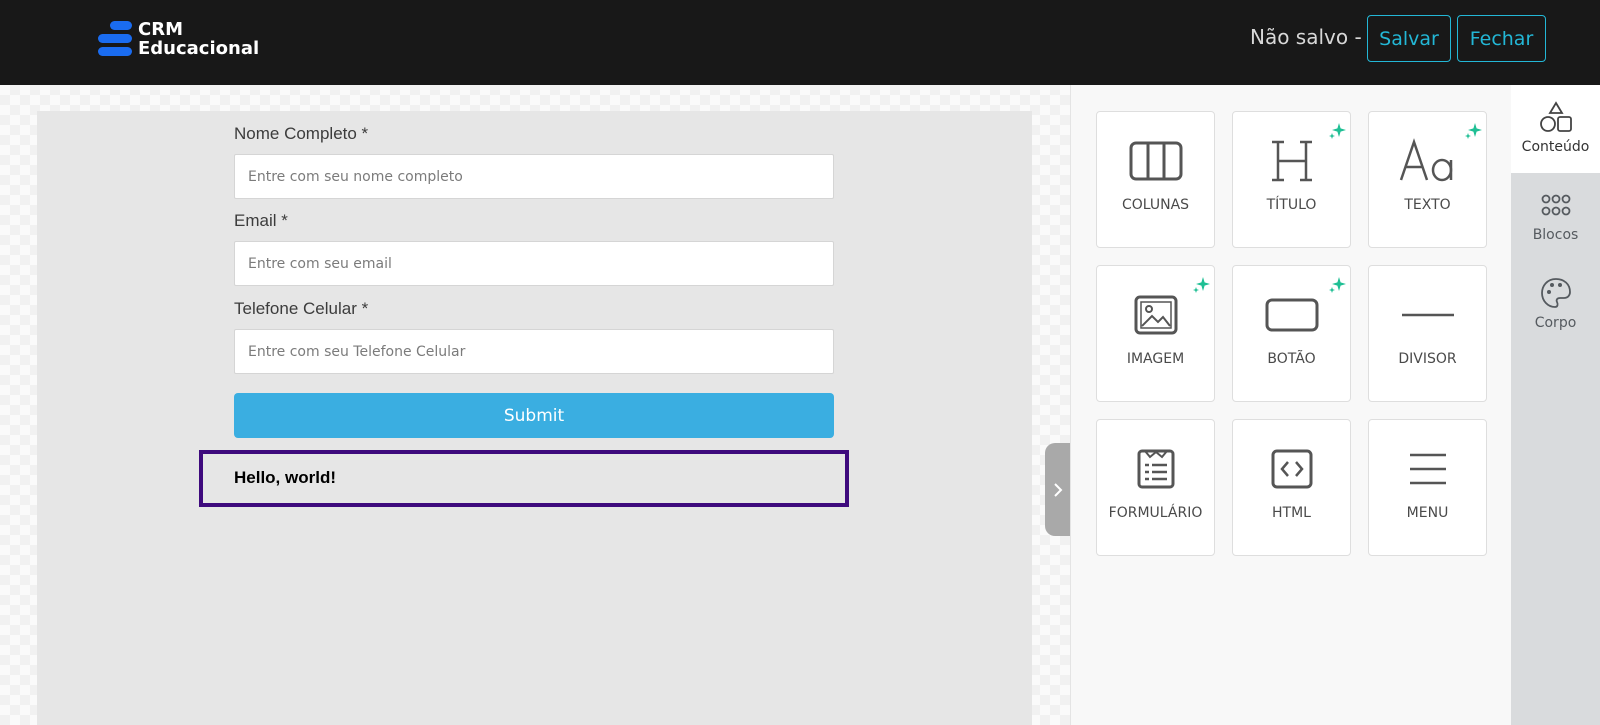  I want to click on code-icon, so click(1291, 469).